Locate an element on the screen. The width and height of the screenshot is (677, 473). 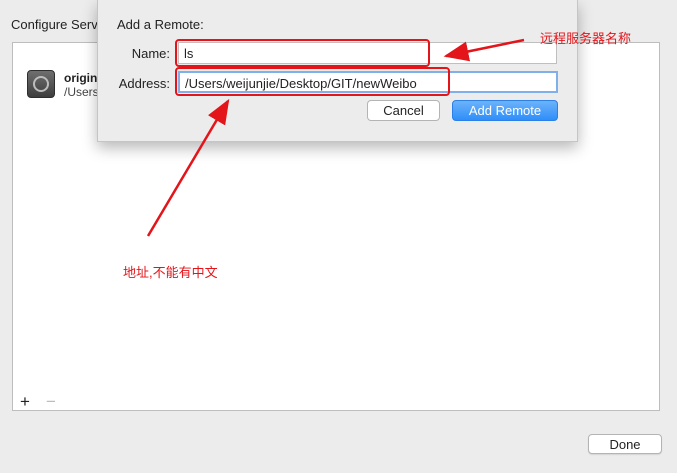
server-name-arrow is located at coordinates (484, 50).